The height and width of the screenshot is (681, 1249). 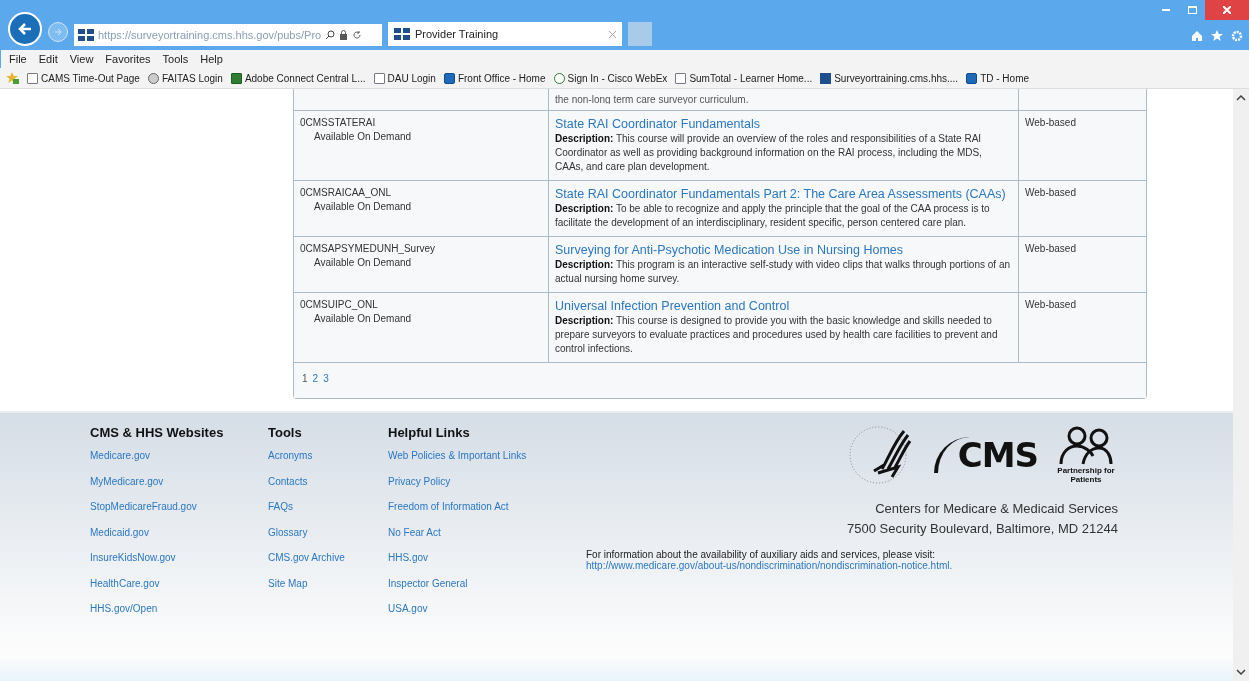 What do you see at coordinates (179, 590) in the screenshot?
I see `footer-link: HealthCare.gov` at bounding box center [179, 590].